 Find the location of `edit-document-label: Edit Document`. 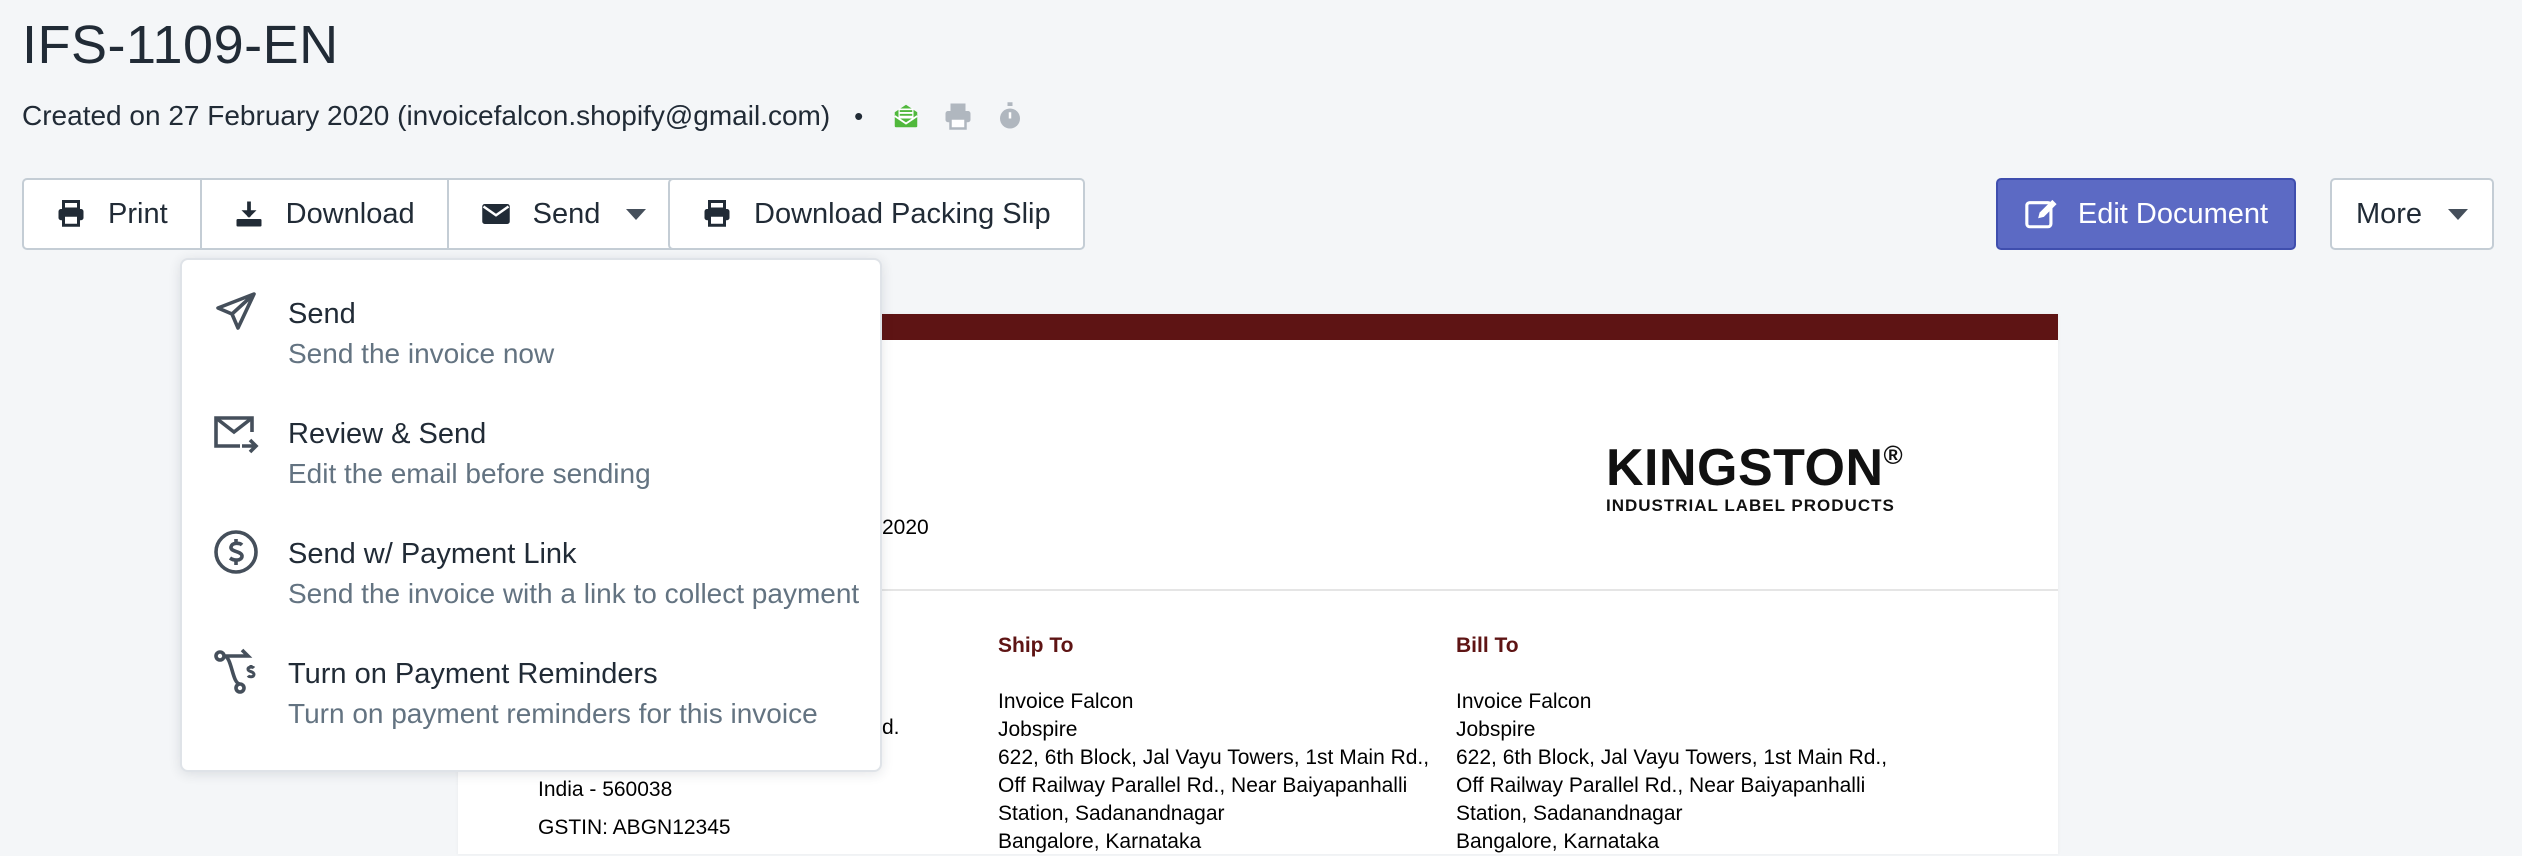

edit-document-label: Edit Document is located at coordinates (2173, 213).